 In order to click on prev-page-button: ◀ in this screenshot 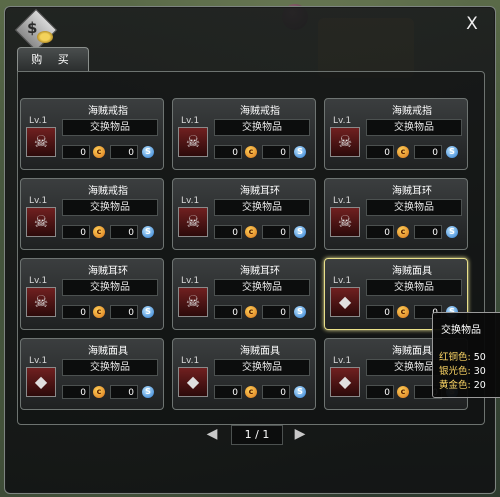, I will do `click(212, 434)`.